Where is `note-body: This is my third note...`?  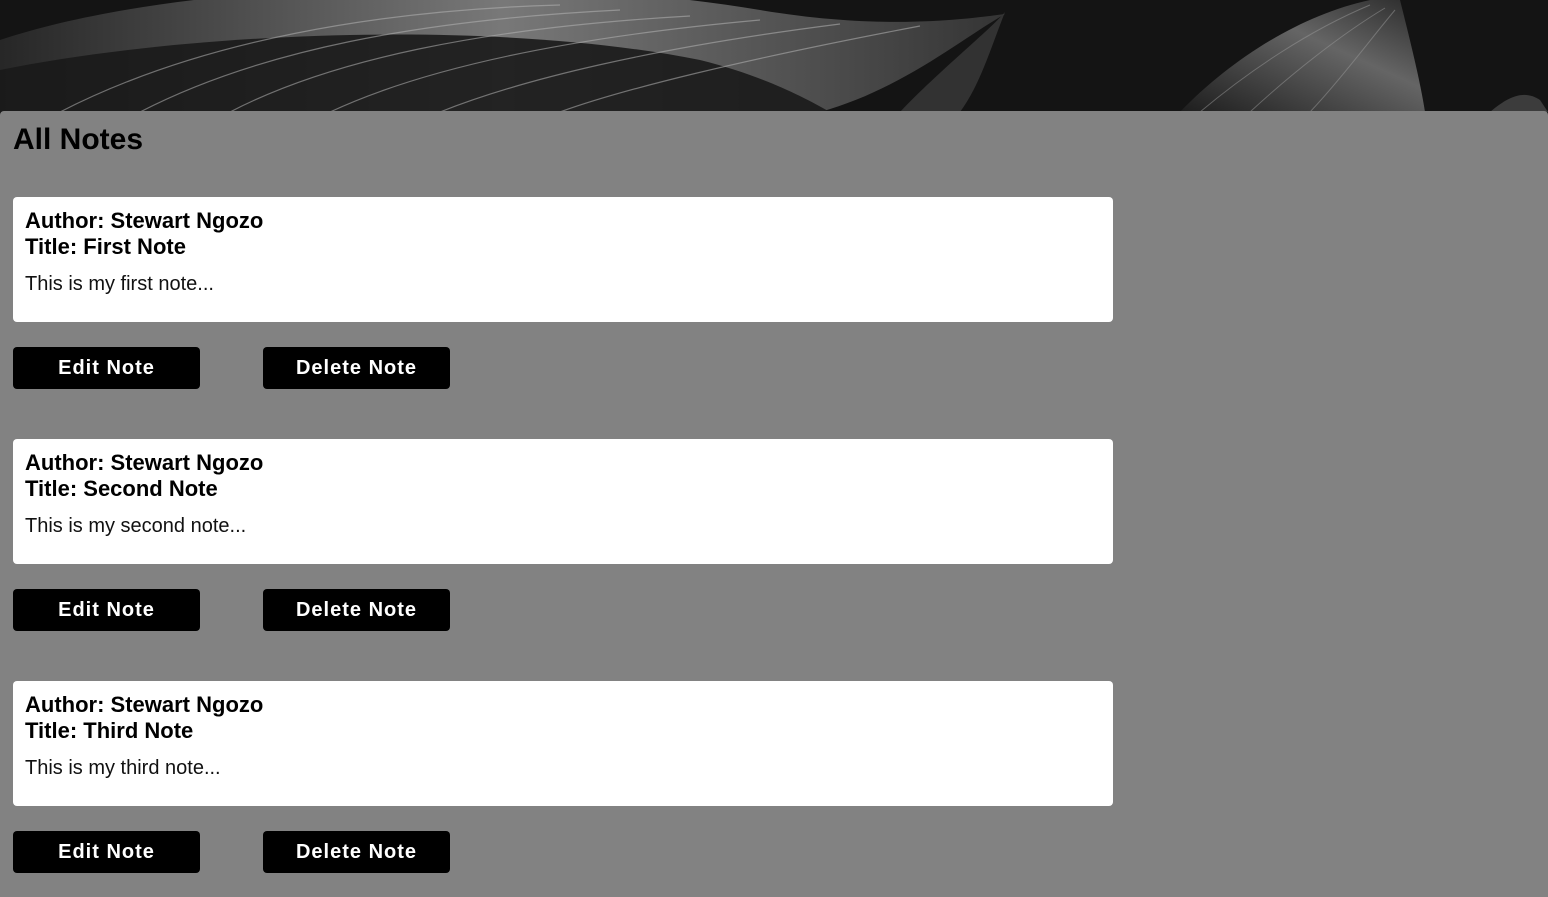 note-body: This is my third note... is located at coordinates (123, 768).